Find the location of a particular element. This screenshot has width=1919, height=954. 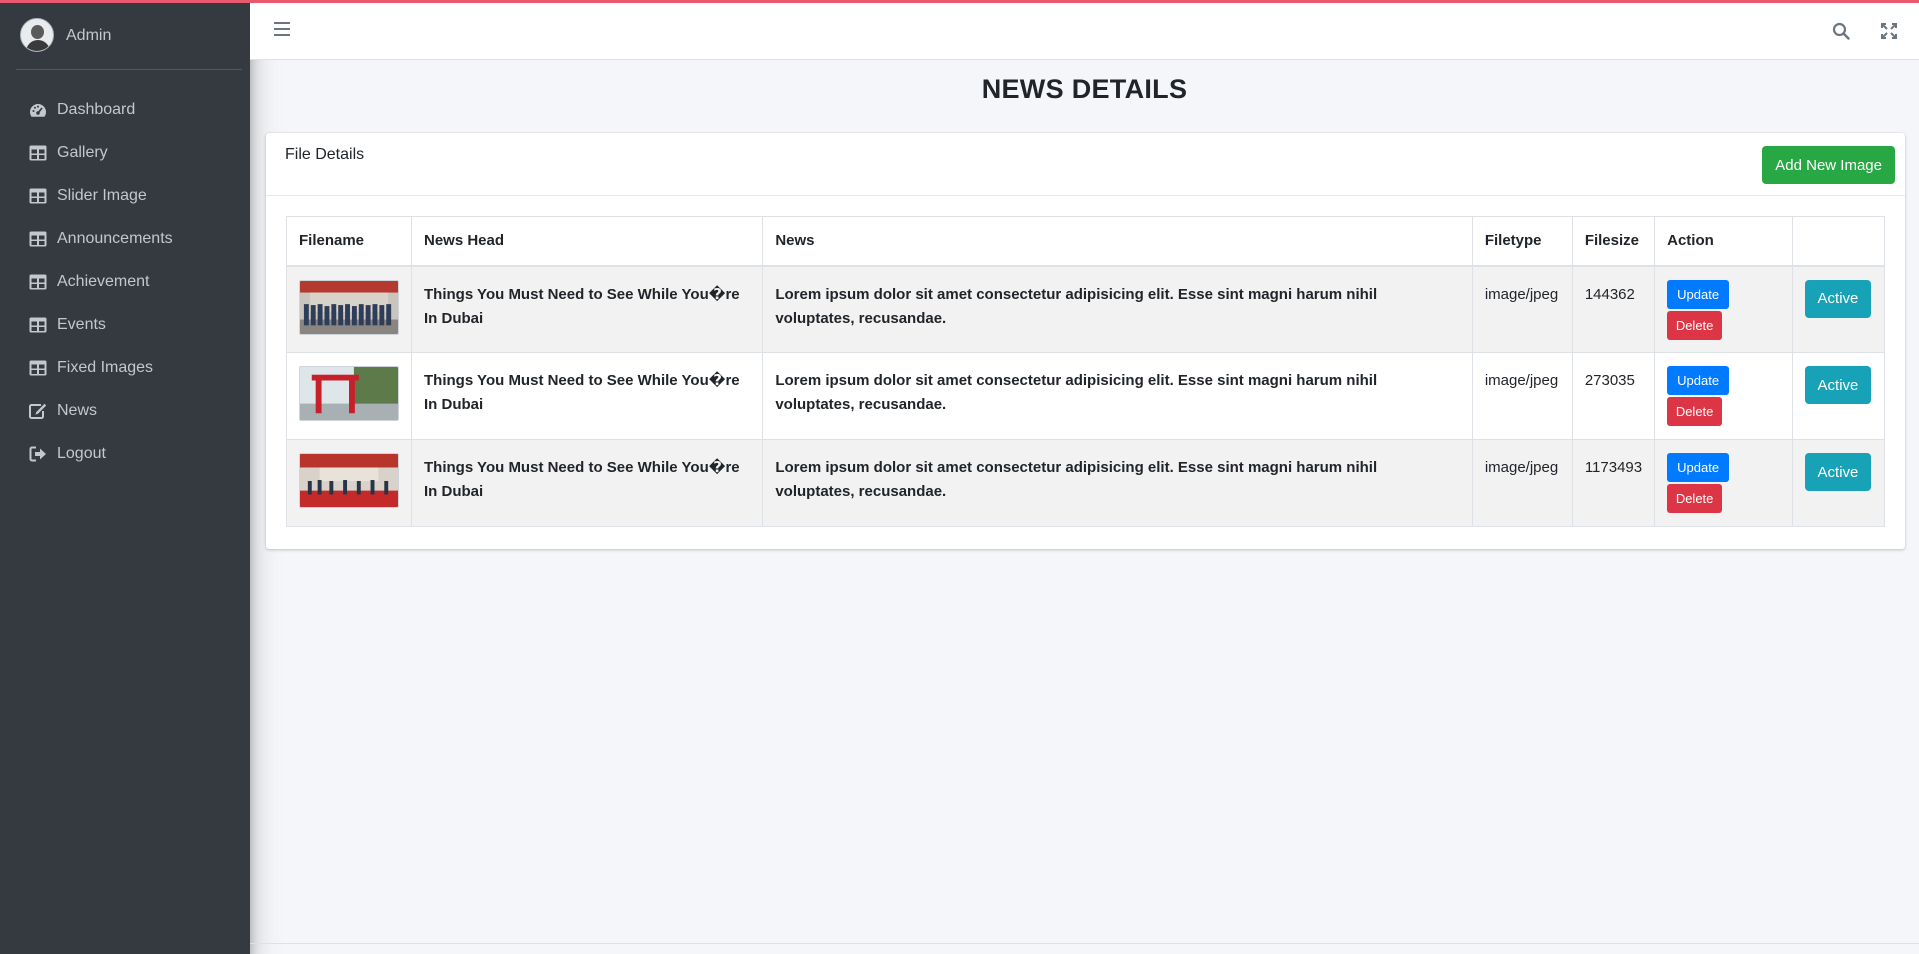

search-icon is located at coordinates (1841, 31).